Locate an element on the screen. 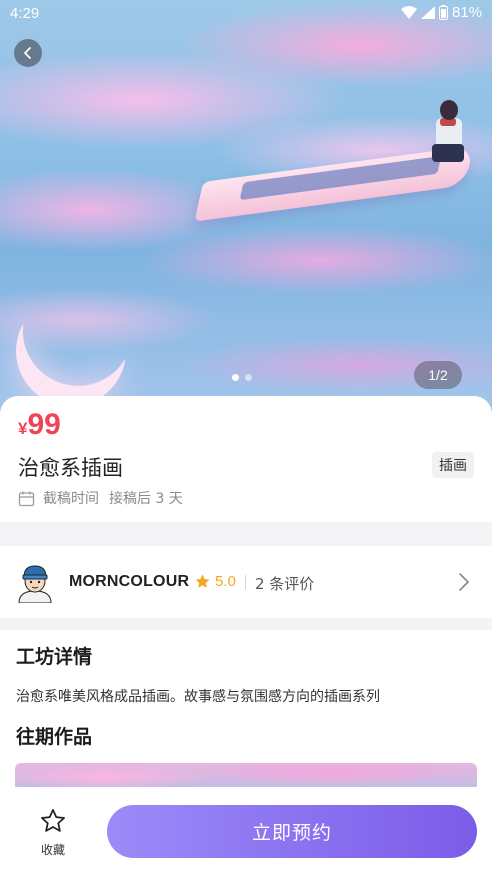 This screenshot has height=875, width=492. artist-name: MORNCOLOUR is located at coordinates (129, 581).